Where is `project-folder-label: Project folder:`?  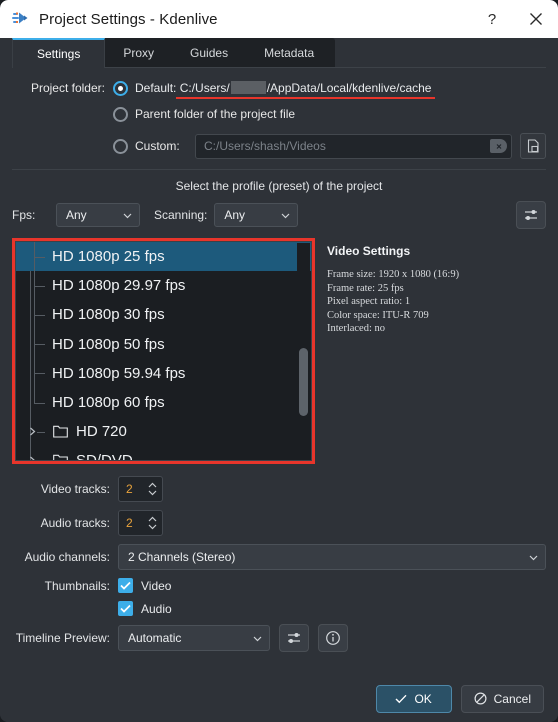 project-folder-label: Project folder: is located at coordinates (67, 88).